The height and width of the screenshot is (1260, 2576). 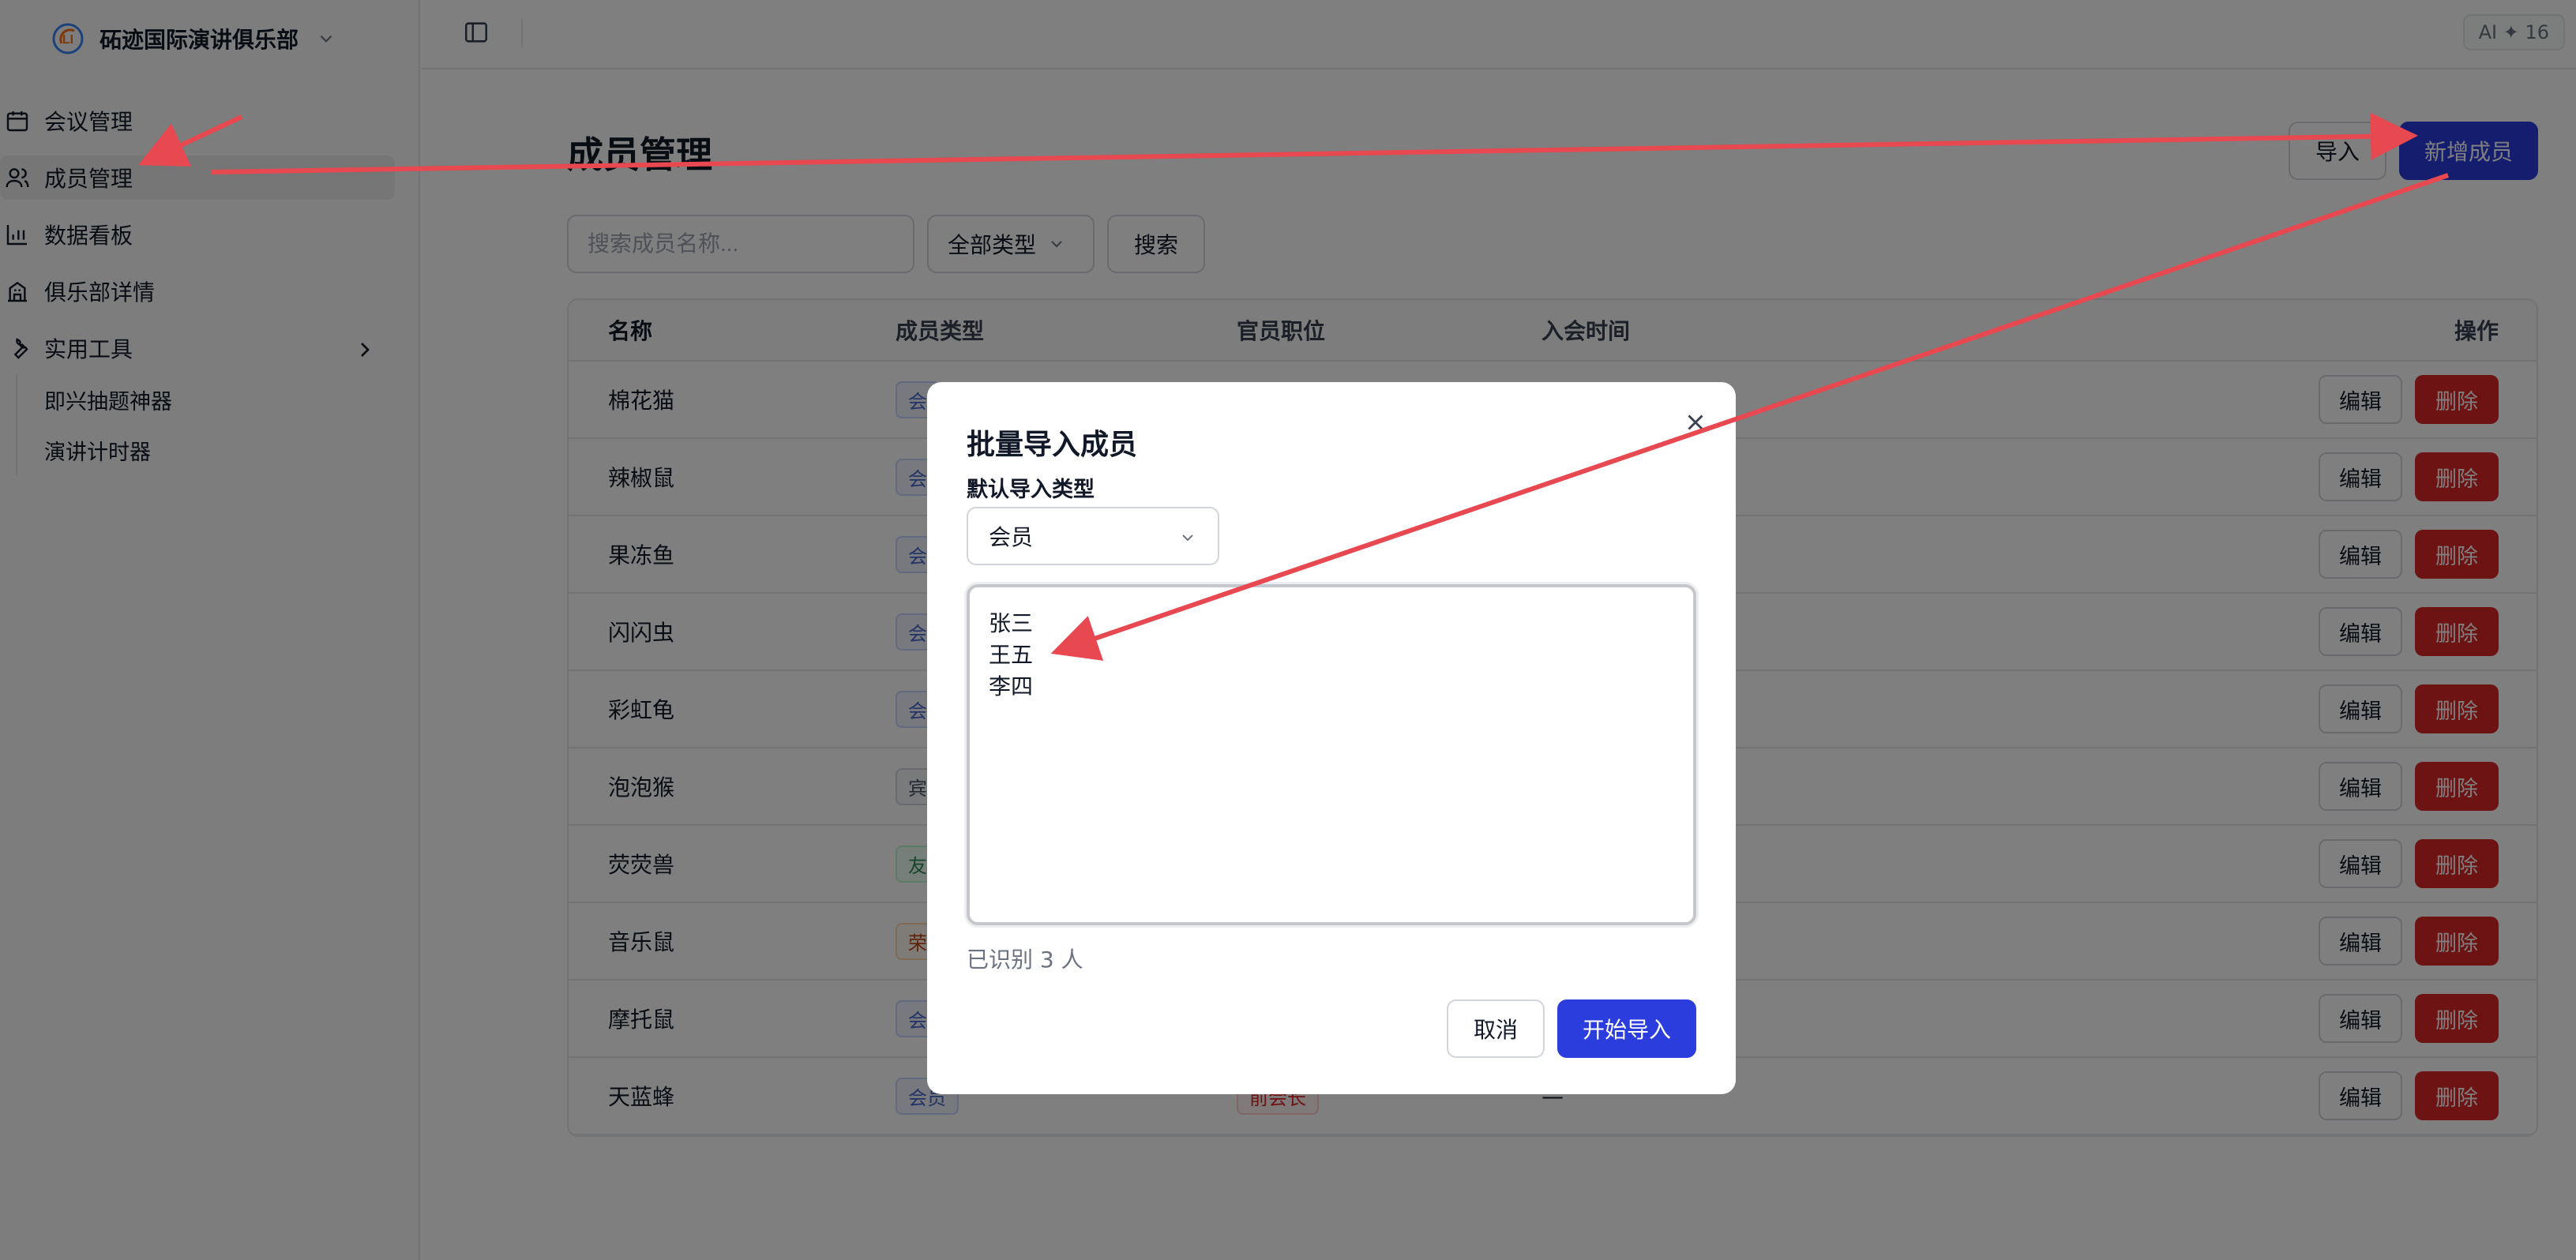 What do you see at coordinates (1031, 490) in the screenshot?
I see `default-type-label: 默认导入类型` at bounding box center [1031, 490].